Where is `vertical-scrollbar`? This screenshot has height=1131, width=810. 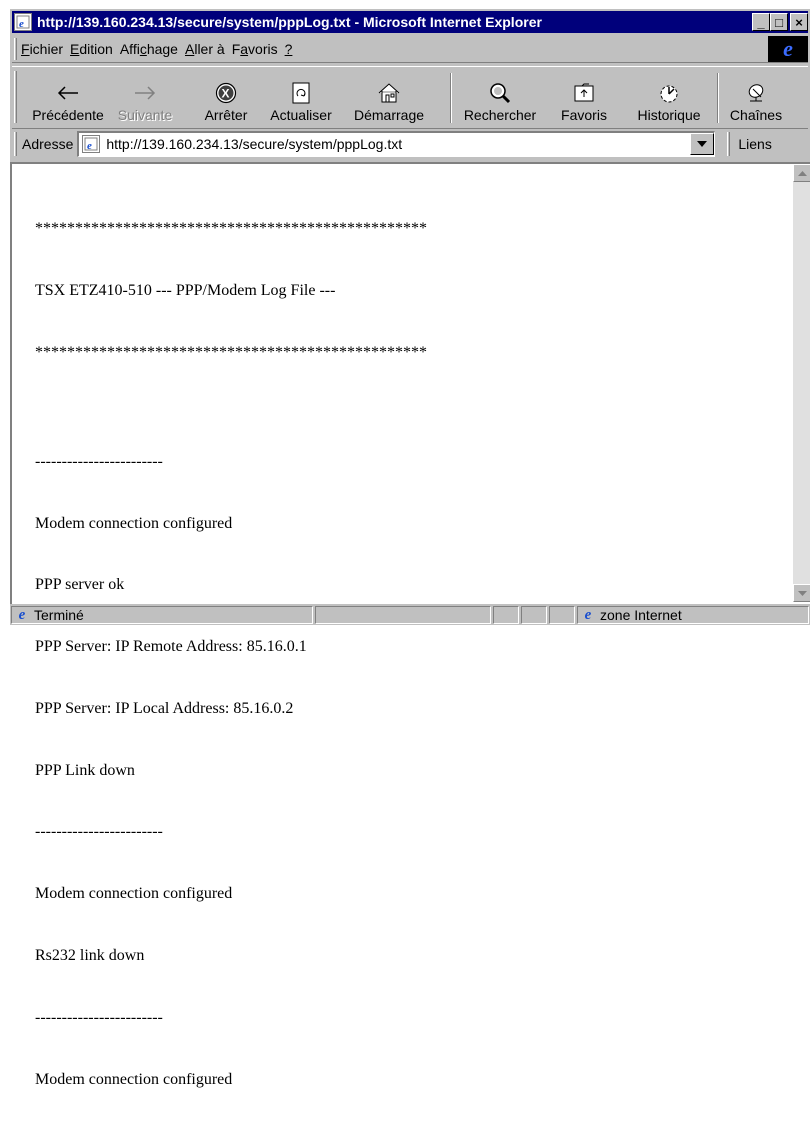
vertical-scrollbar is located at coordinates (801, 383).